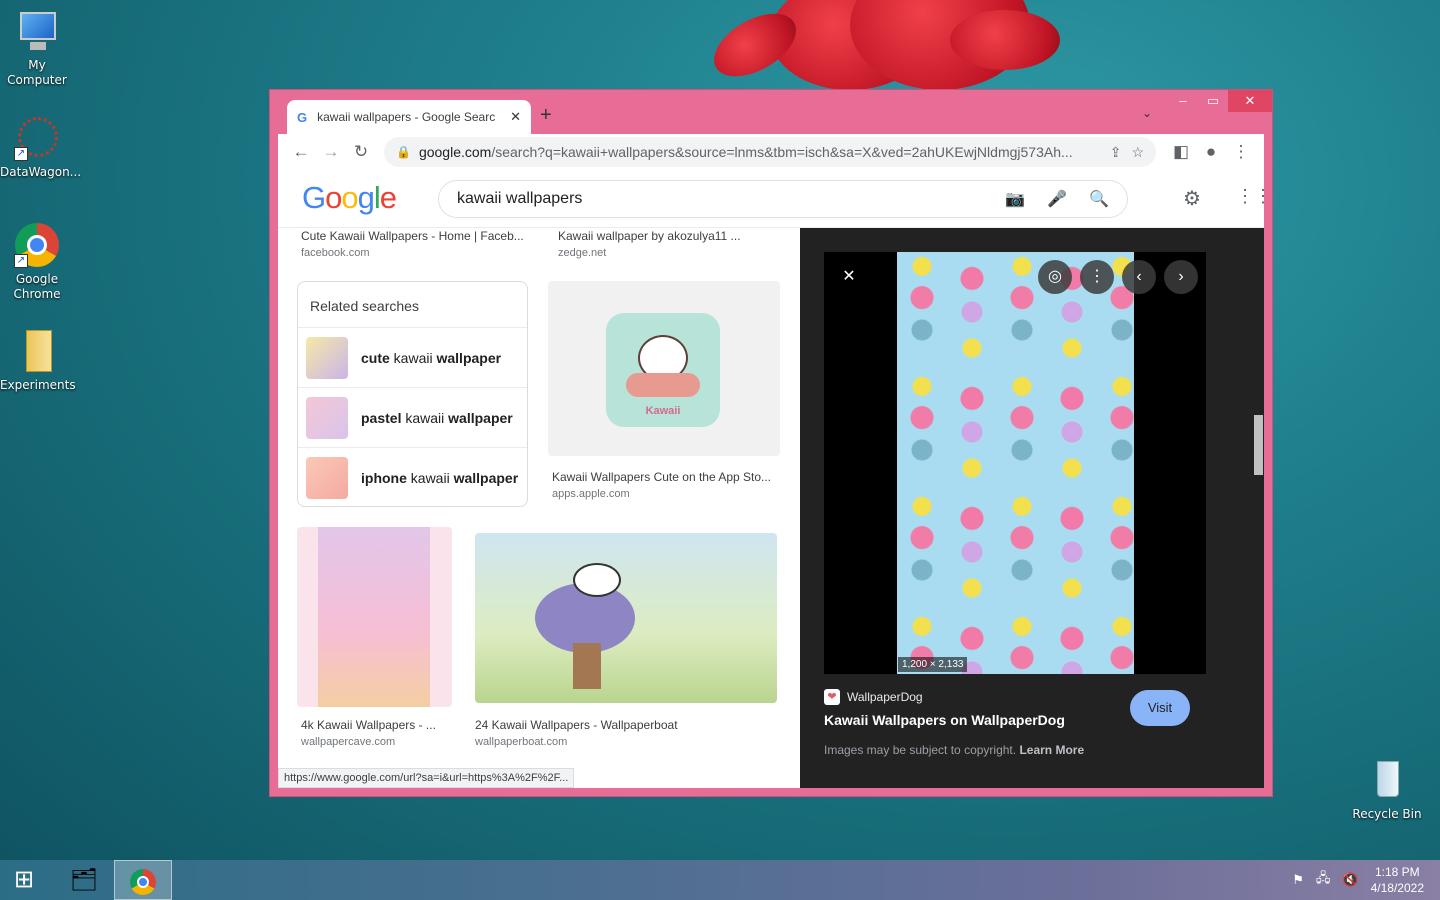  Describe the element at coordinates (348, 742) in the screenshot. I see `result-source: wallpapercave.com` at that location.